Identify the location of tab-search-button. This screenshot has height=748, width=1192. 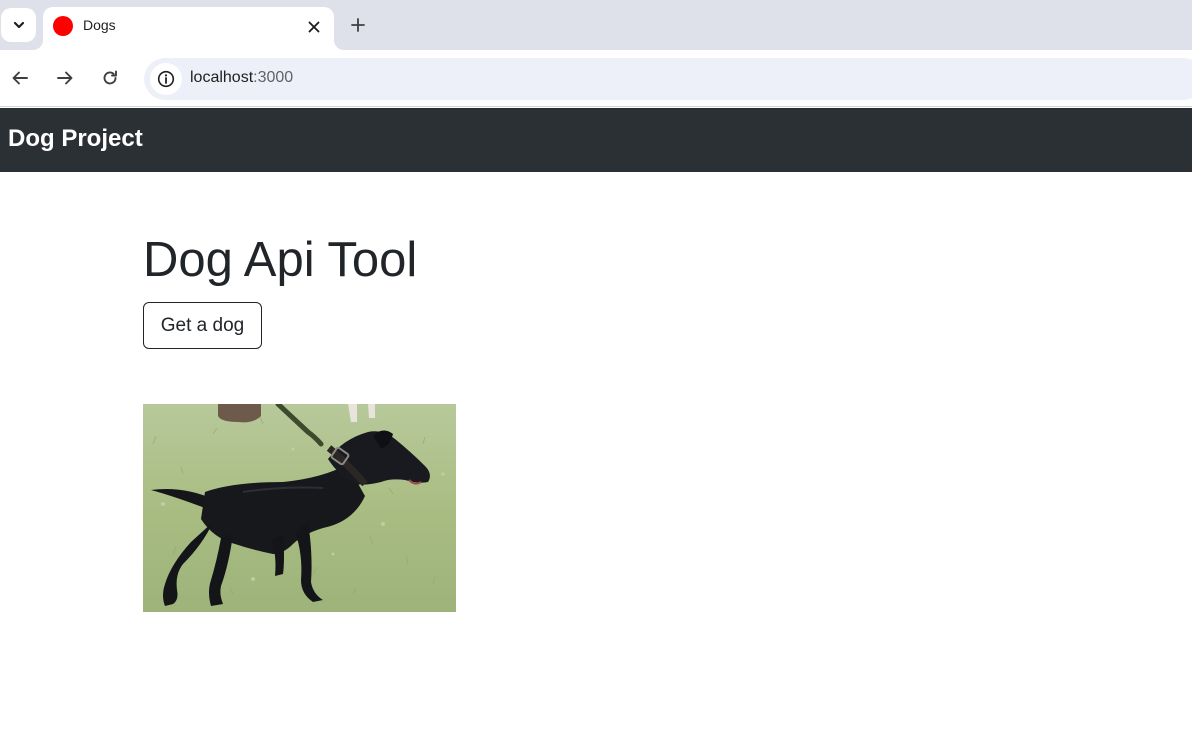
(18, 25).